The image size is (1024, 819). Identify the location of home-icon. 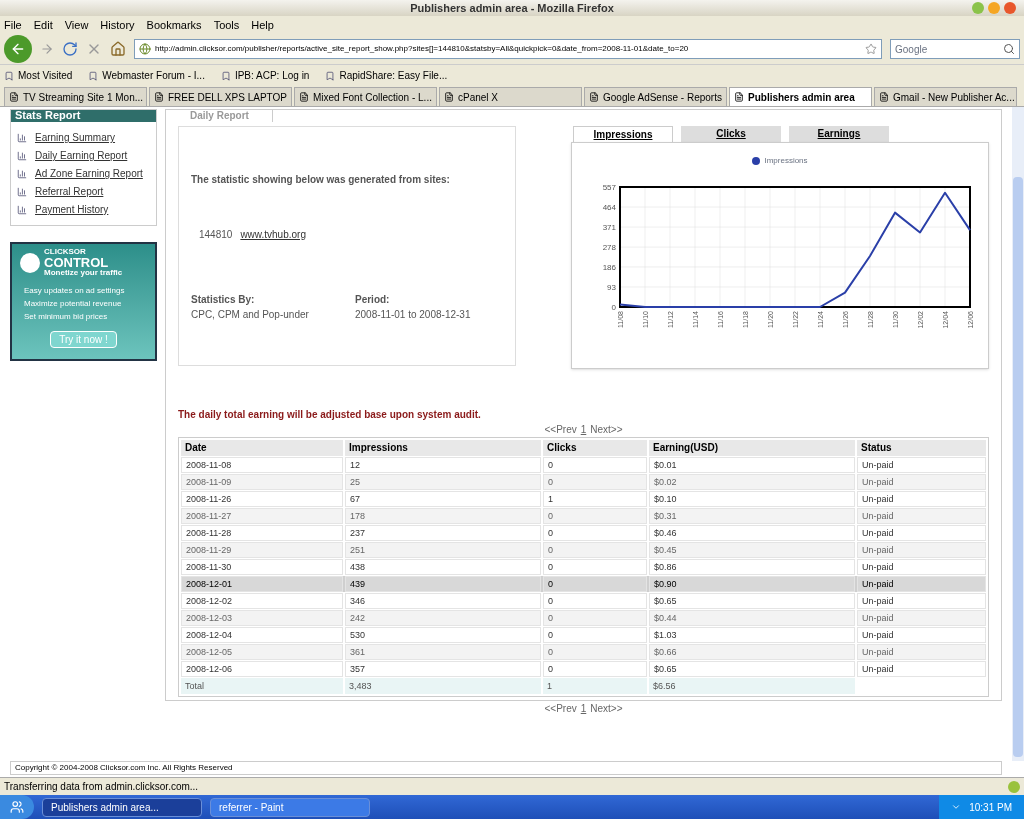
(118, 49).